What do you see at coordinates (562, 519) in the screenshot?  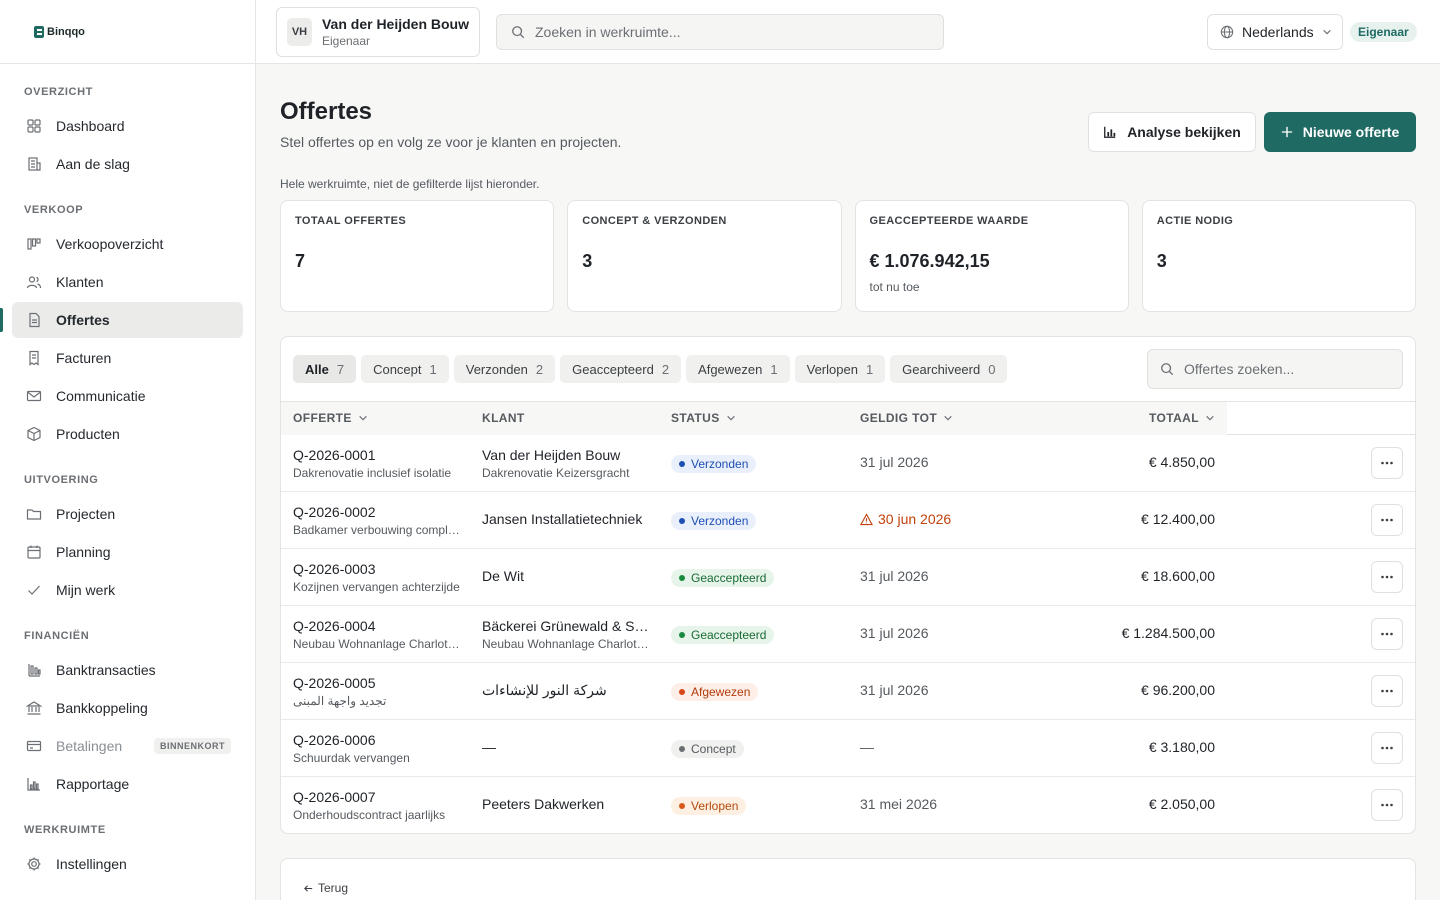 I see `customer-name: Jansen Installatietechniek` at bounding box center [562, 519].